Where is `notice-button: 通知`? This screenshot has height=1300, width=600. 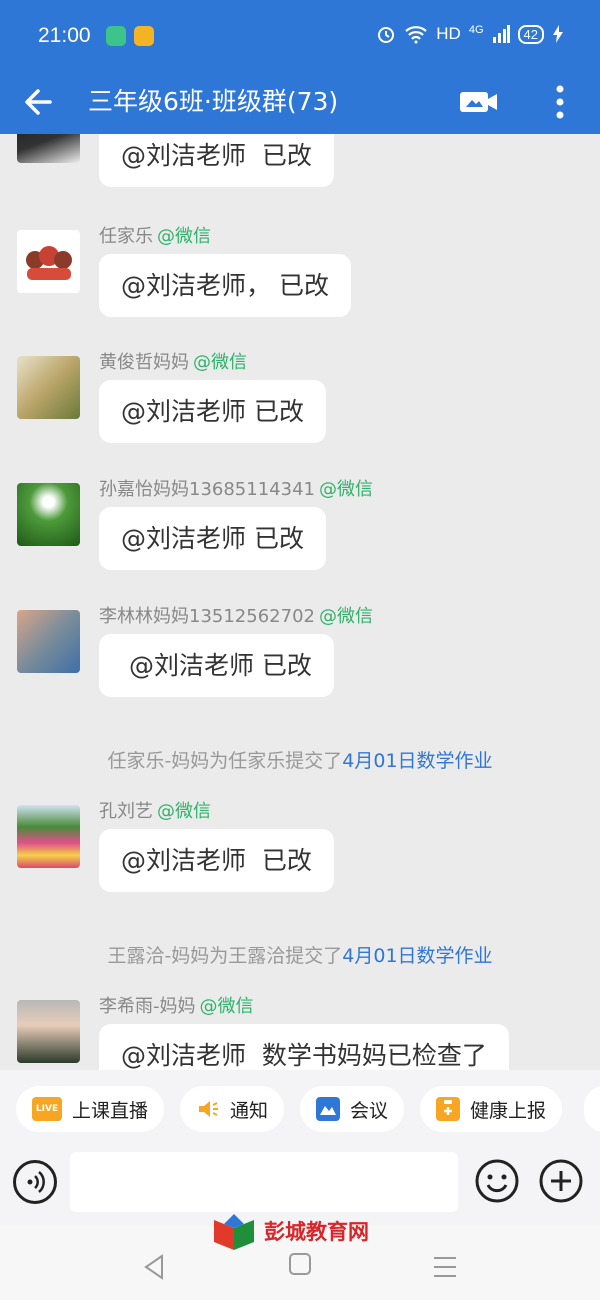 notice-button: 通知 is located at coordinates (232, 1109).